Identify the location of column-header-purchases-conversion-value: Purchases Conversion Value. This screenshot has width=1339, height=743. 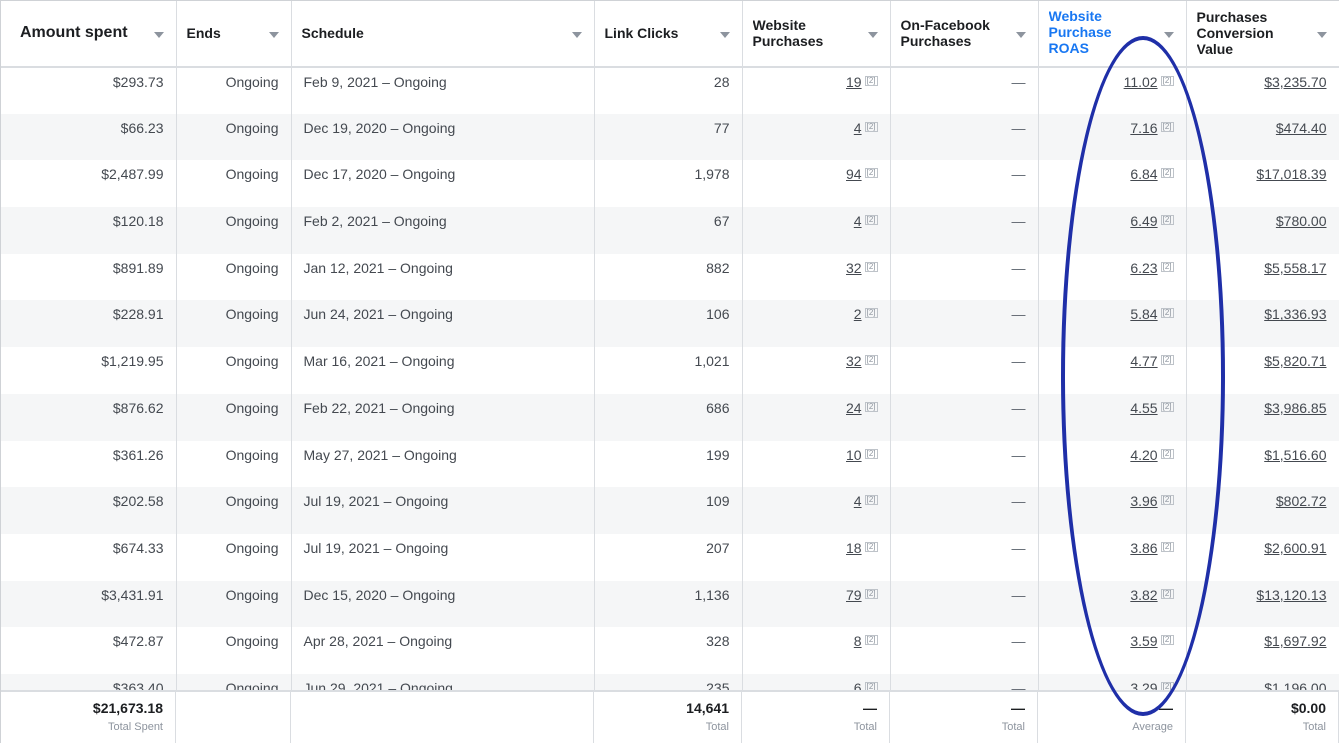
(1262, 34).